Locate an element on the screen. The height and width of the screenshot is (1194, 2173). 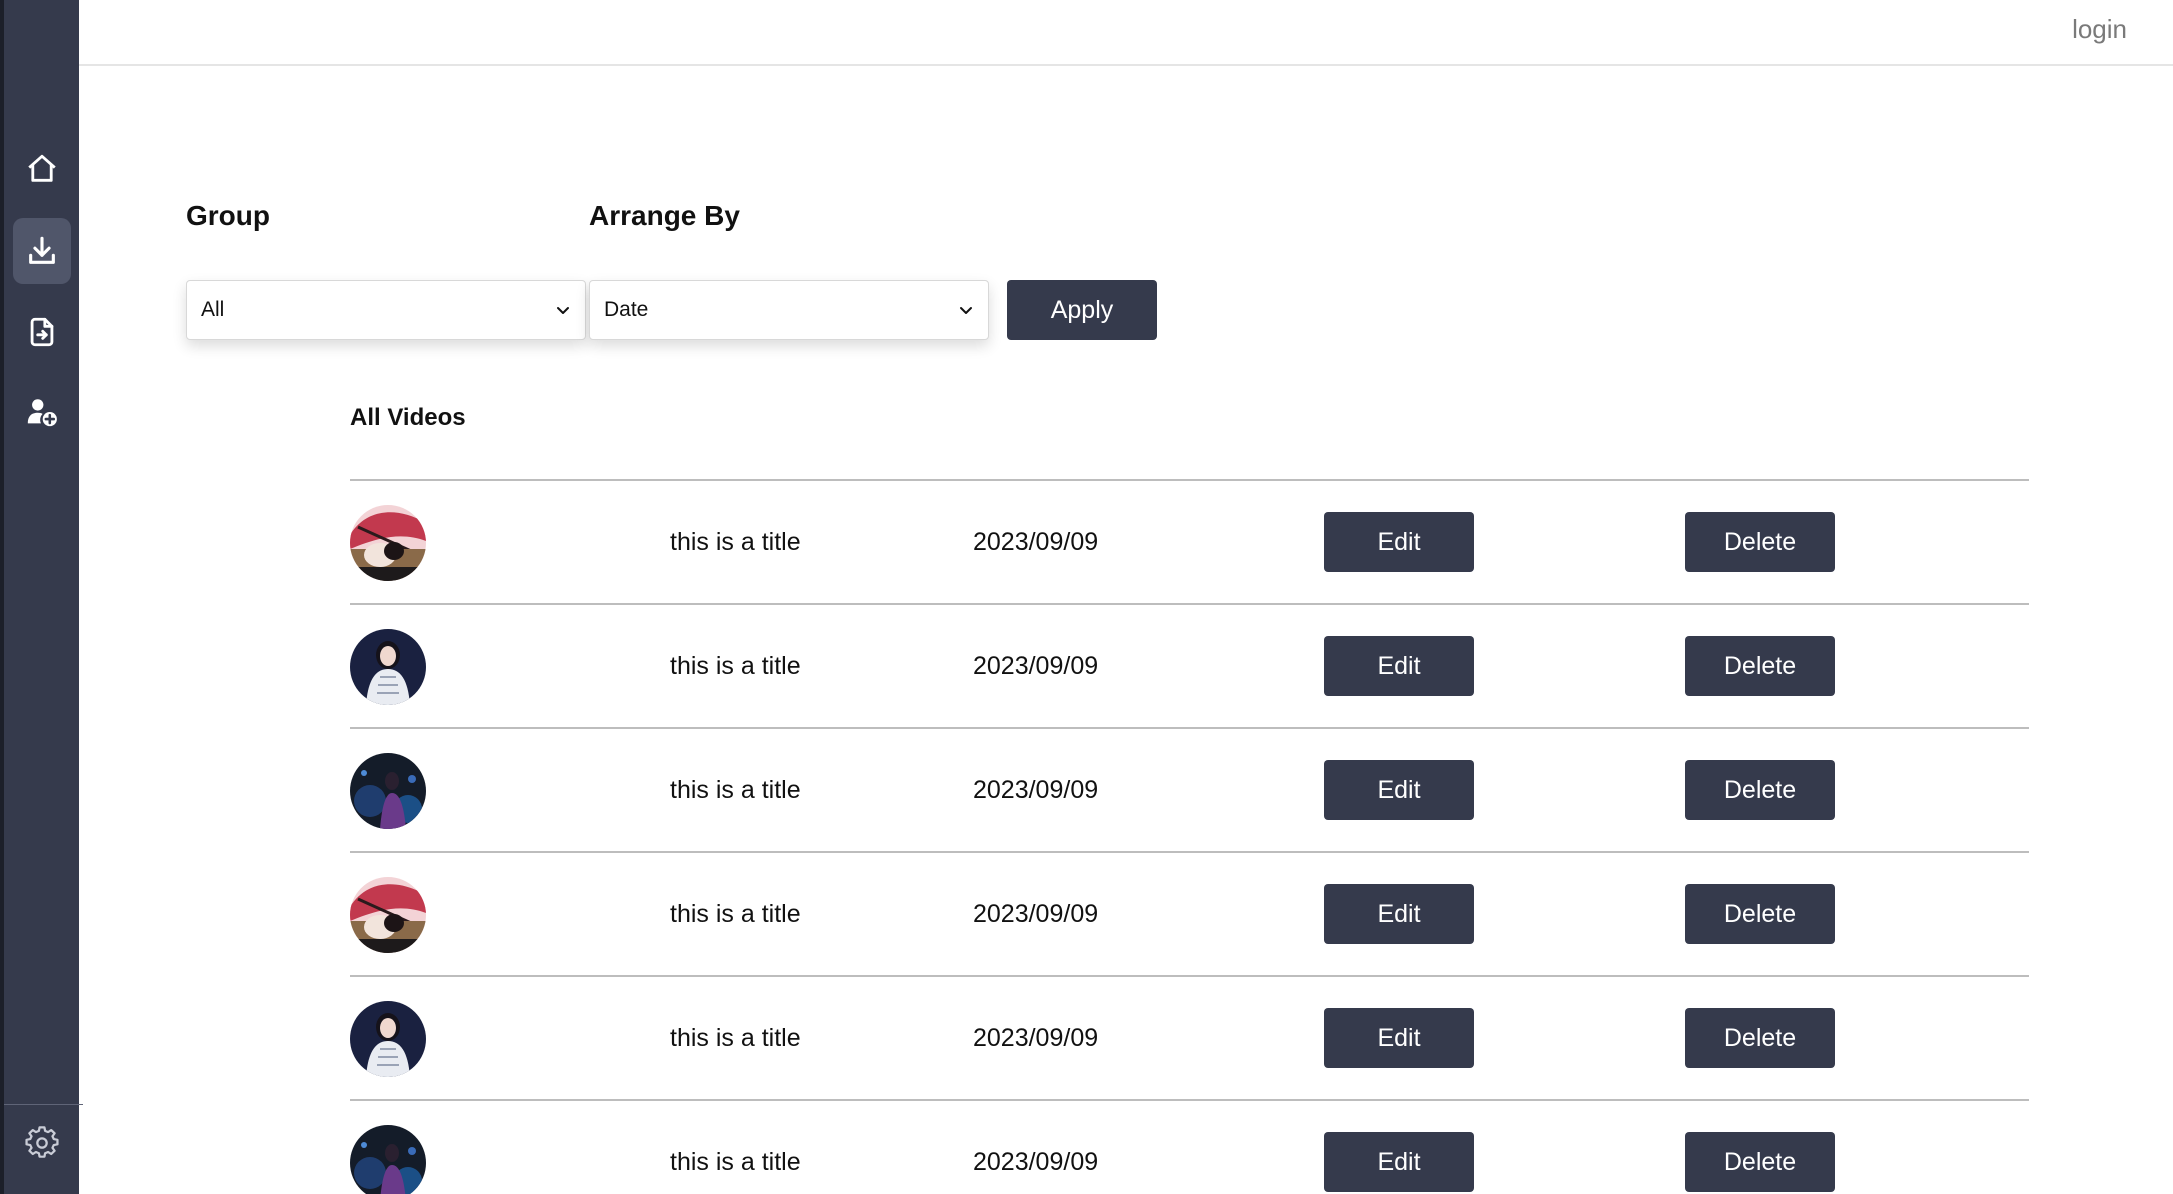
sidebar-item-add-user is located at coordinates (42, 412).